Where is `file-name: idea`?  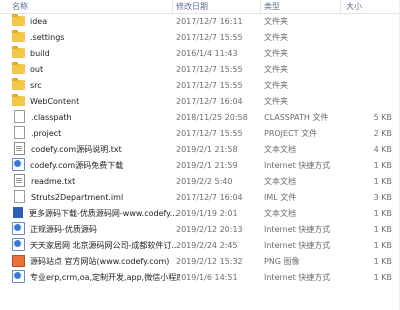 file-name: idea is located at coordinates (39, 21).